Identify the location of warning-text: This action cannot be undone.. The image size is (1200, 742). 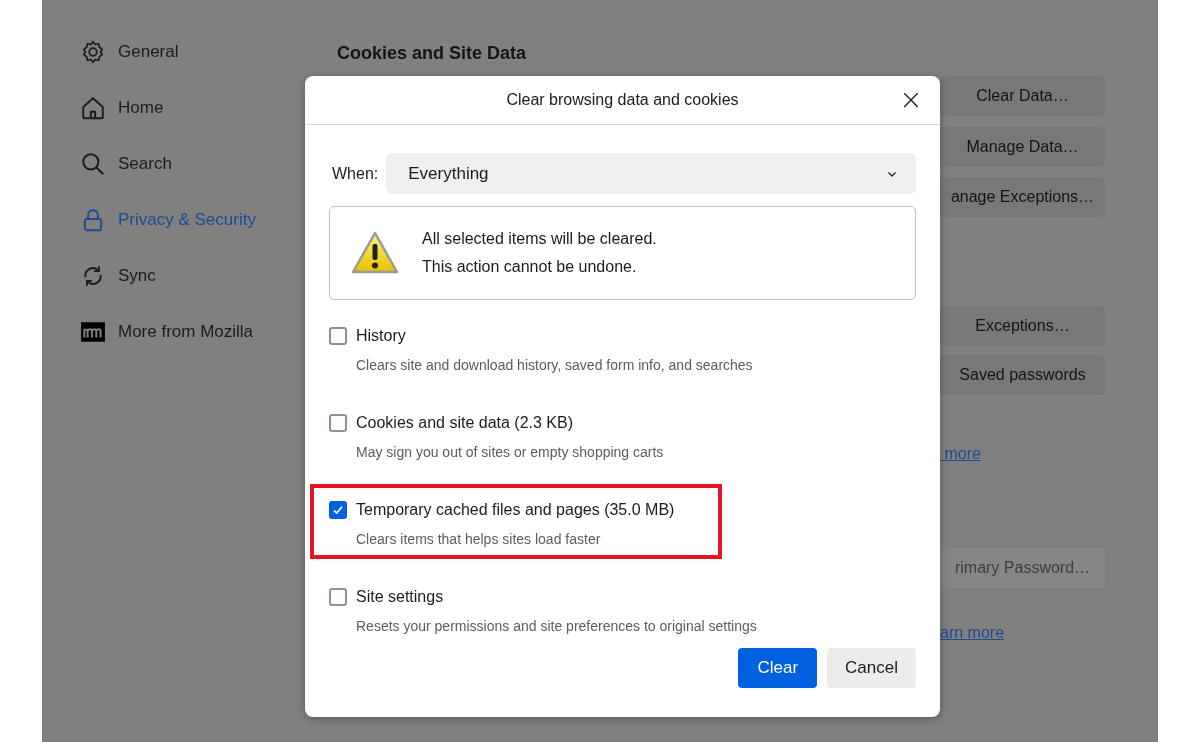
(530, 267).